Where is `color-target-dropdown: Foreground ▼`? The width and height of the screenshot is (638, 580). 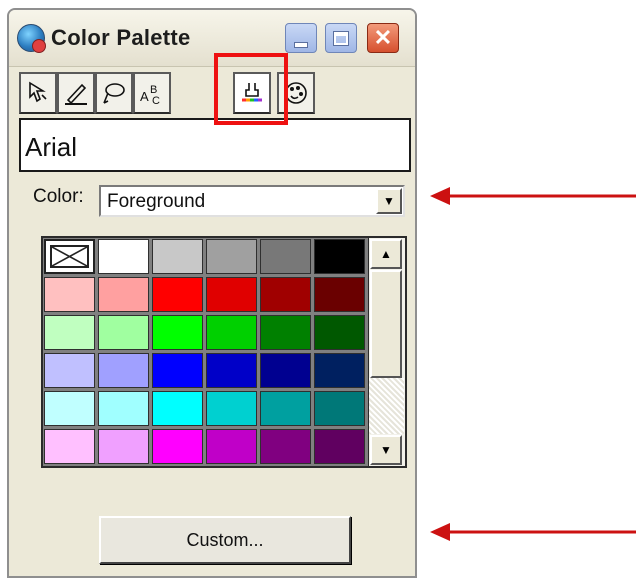
color-target-dropdown: Foreground ▼ is located at coordinates (252, 201).